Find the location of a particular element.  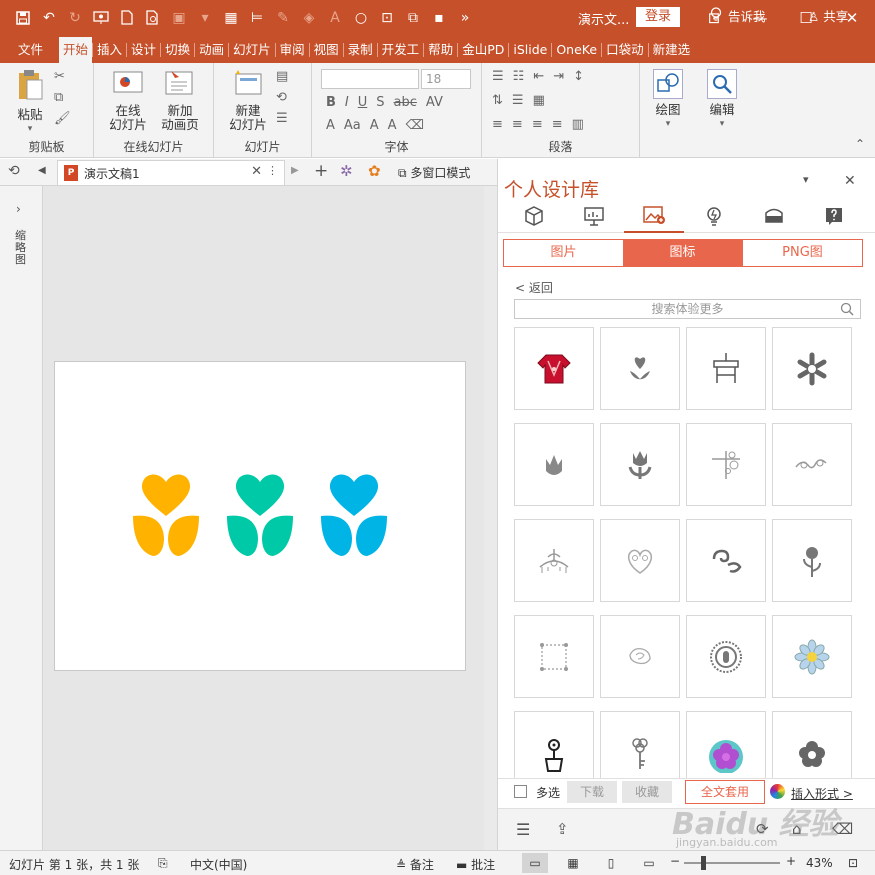

tab-islide: iSlide is located at coordinates (530, 50).